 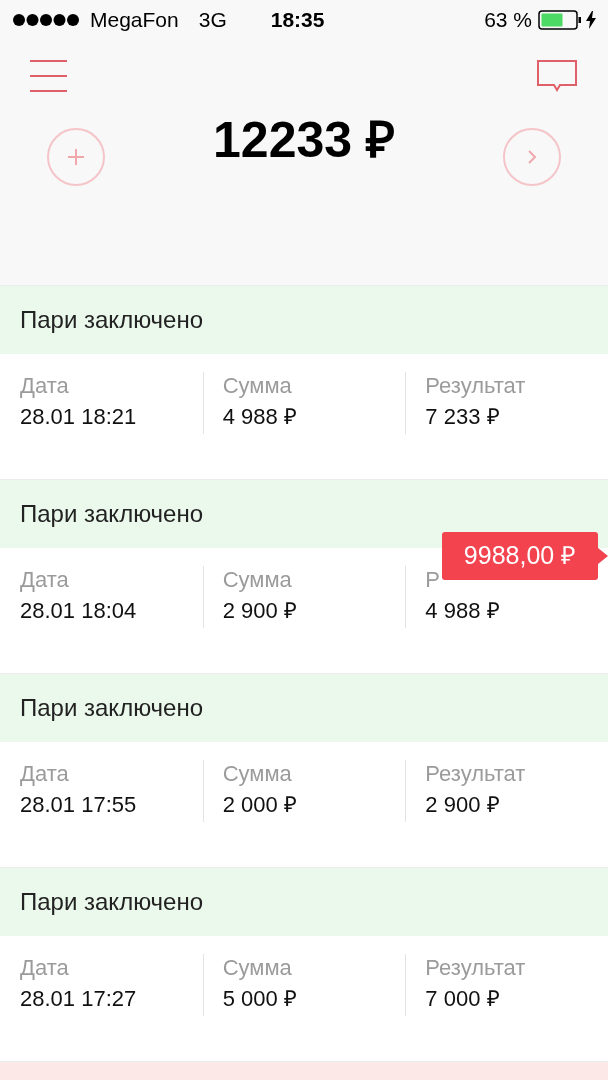 What do you see at coordinates (508, 20) in the screenshot?
I see `battery-percent: 63 %` at bounding box center [508, 20].